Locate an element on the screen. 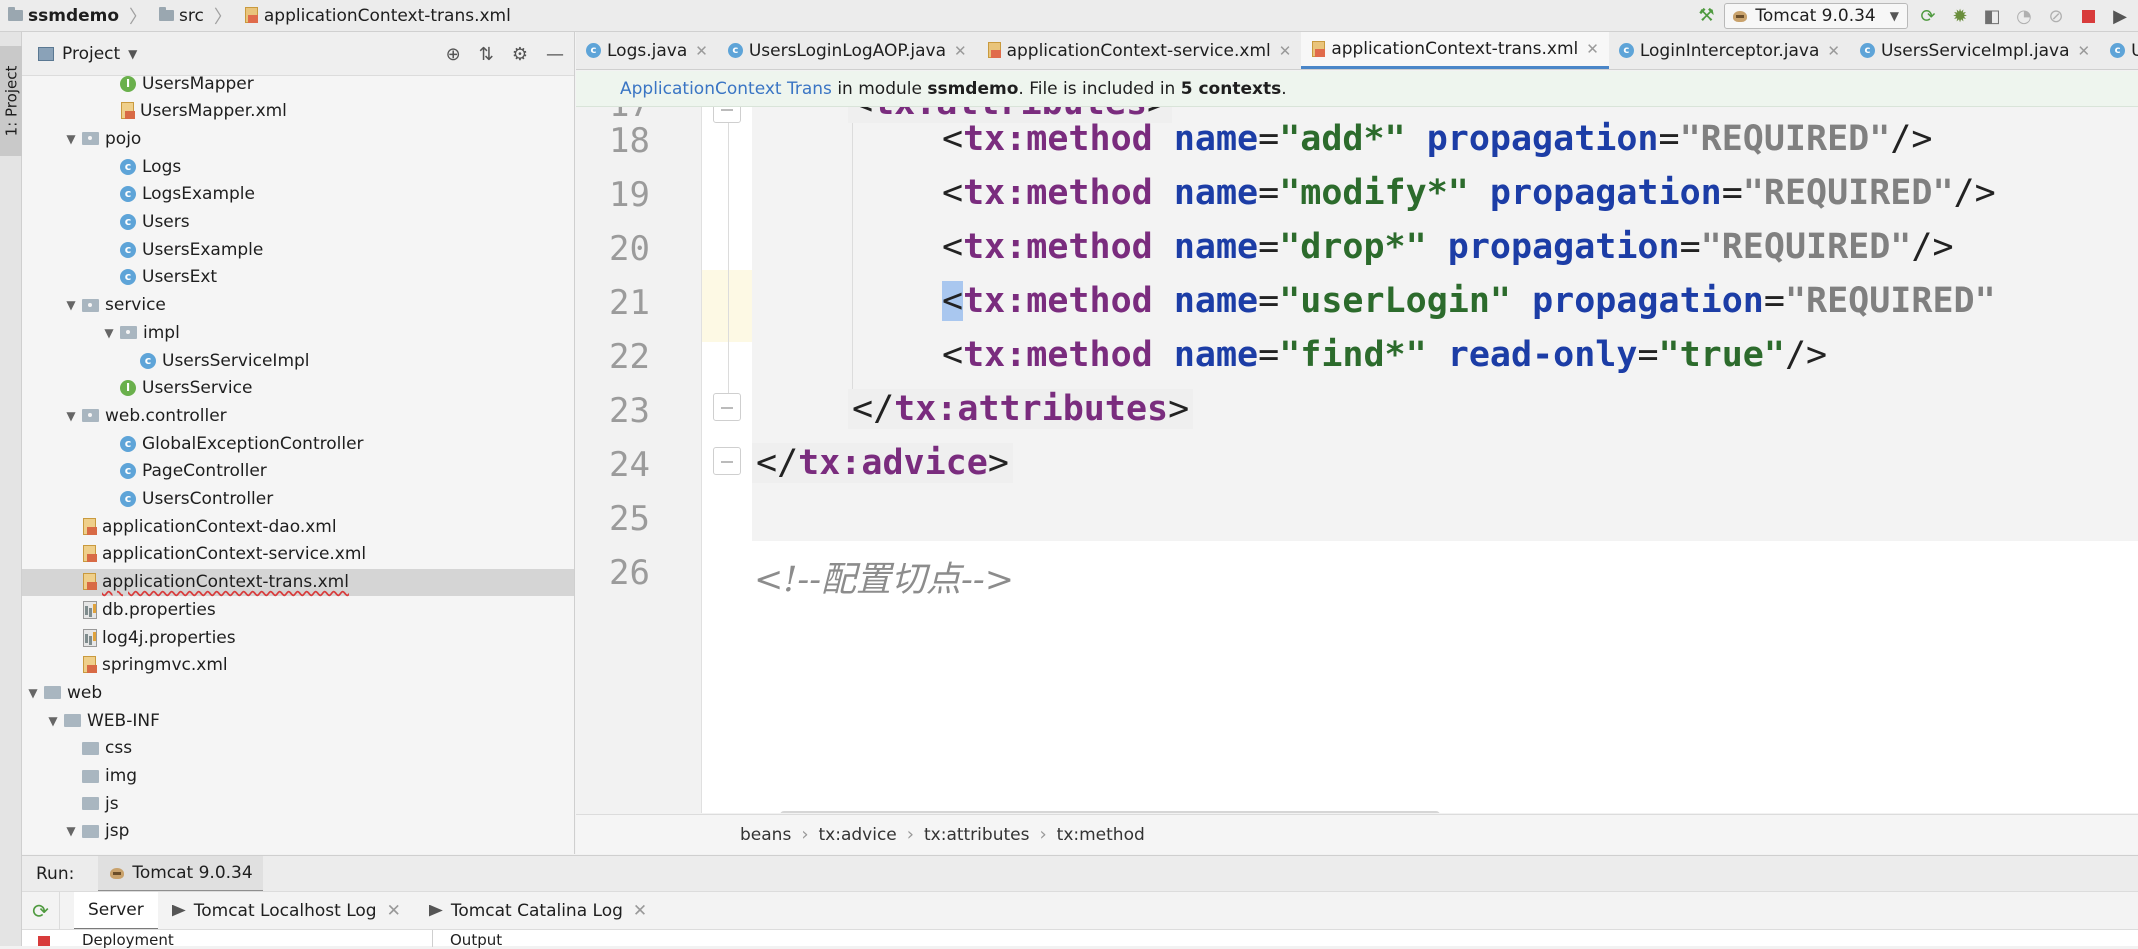 This screenshot has height=949, width=2138. minimize-icon: — is located at coordinates (555, 54).